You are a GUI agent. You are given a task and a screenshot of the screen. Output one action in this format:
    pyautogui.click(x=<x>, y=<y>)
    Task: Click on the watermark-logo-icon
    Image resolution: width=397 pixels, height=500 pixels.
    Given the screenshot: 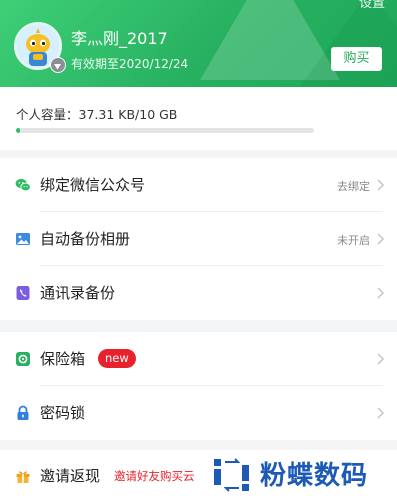 What is the action you would take?
    pyautogui.click(x=231, y=475)
    